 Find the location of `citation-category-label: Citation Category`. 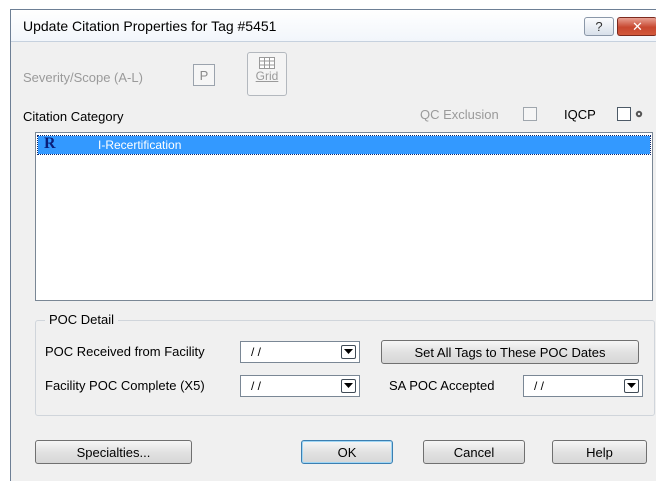

citation-category-label: Citation Category is located at coordinates (73, 116).